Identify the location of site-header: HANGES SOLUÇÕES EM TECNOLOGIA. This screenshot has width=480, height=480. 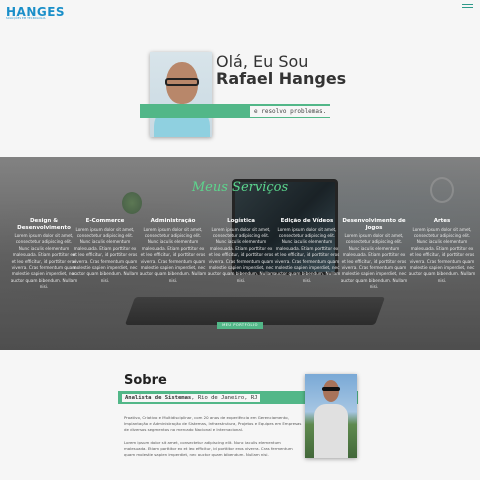
(240, 12).